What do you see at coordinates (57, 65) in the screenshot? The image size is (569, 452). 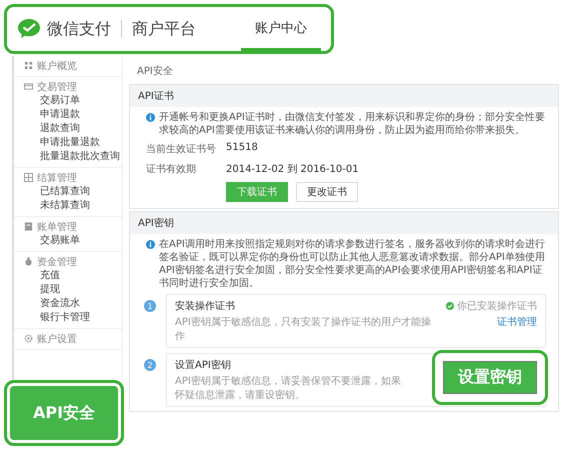 I see `sidebar-group-title: 账户概览` at bounding box center [57, 65].